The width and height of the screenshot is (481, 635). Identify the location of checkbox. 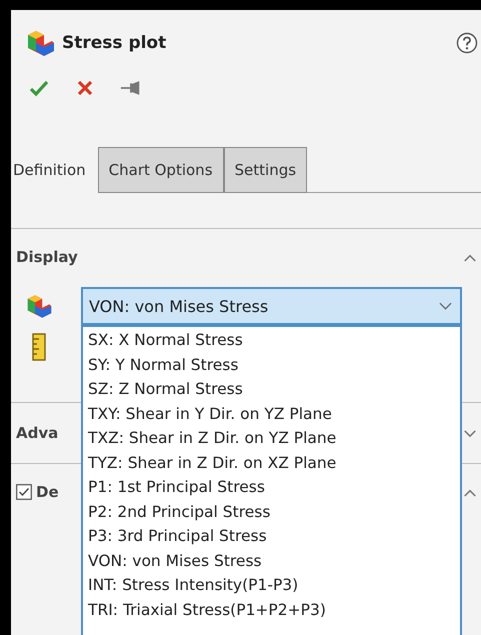
(24, 492).